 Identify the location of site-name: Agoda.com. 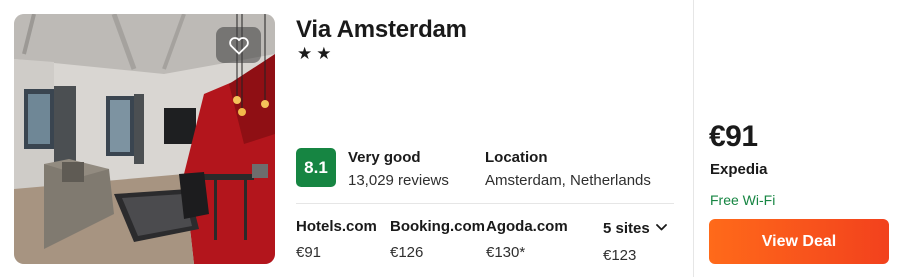
(527, 226).